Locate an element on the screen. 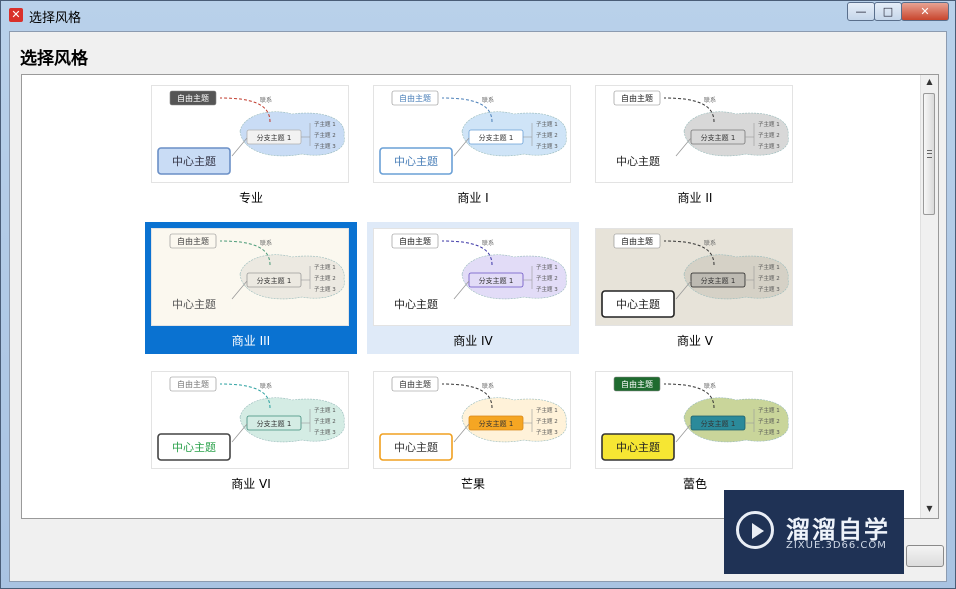 This screenshot has height=589, width=956. dialog-heading: 选择风格 is located at coordinates (54, 59).